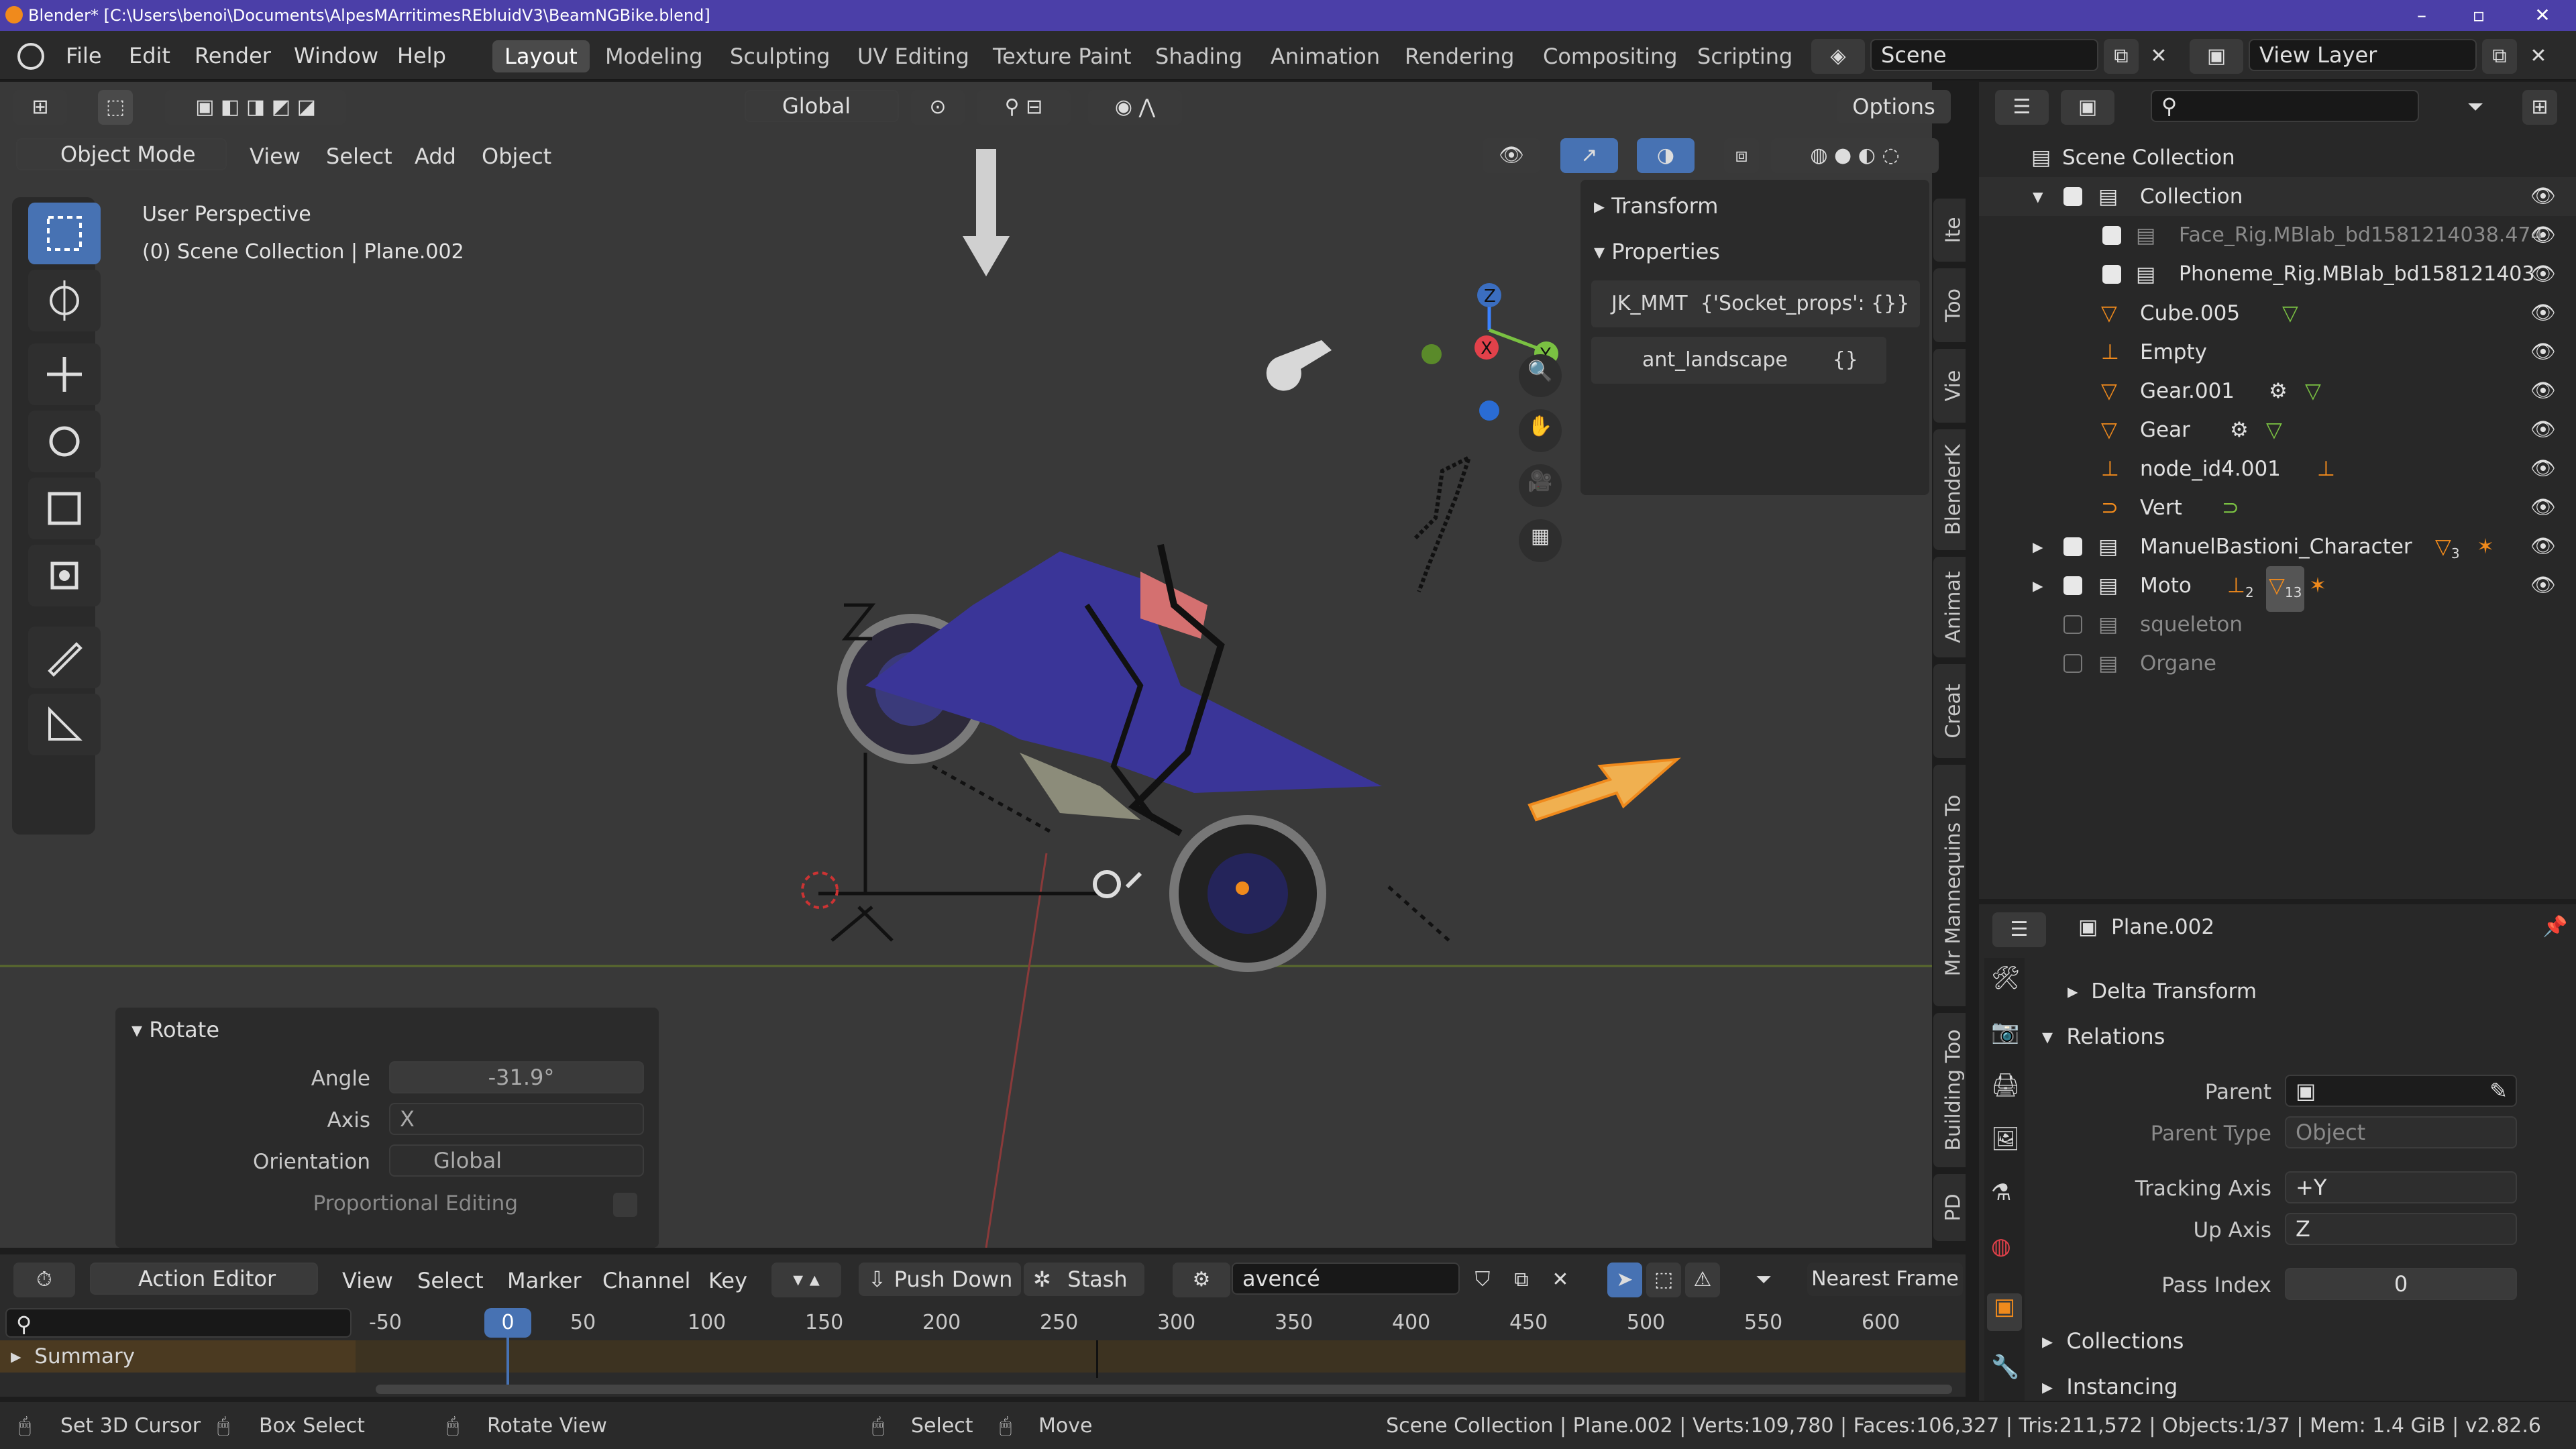 This screenshot has height=1449, width=2576. I want to click on menu-window: Window, so click(336, 56).